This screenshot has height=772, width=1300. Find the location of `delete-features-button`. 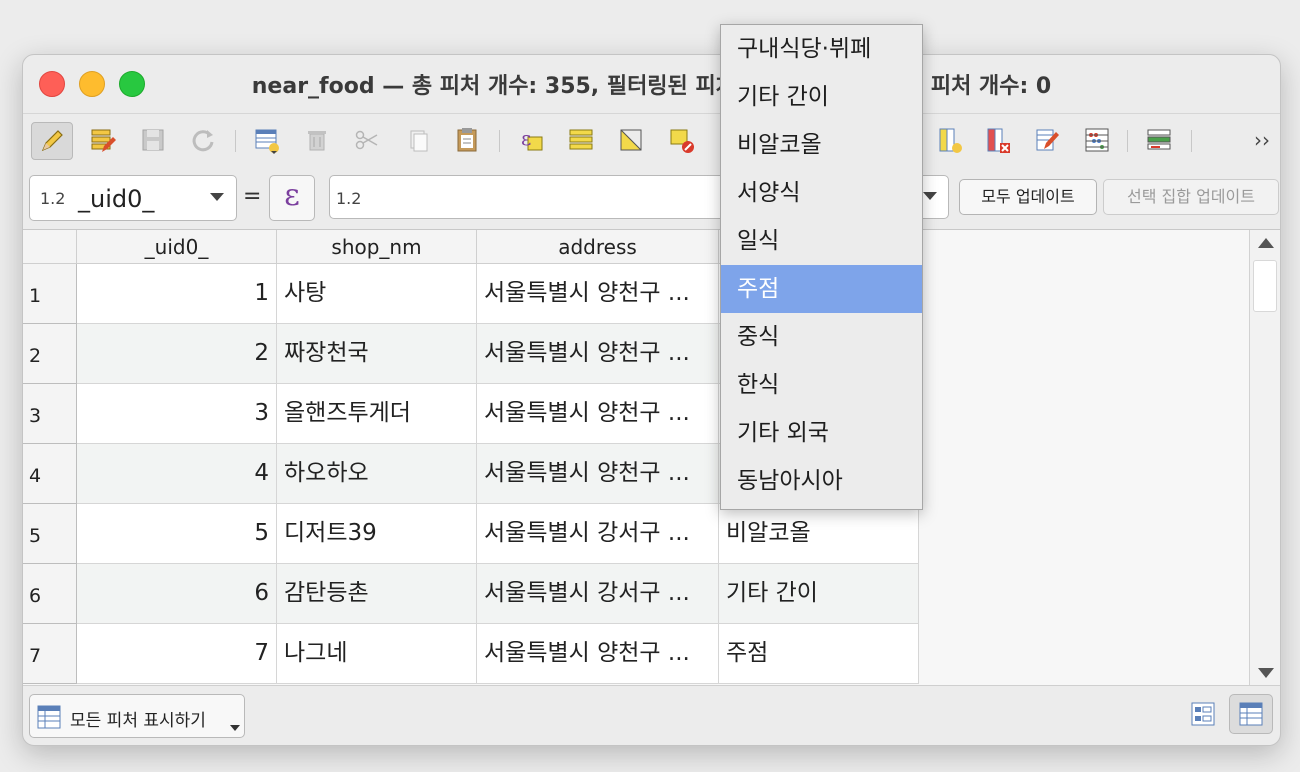

delete-features-button is located at coordinates (317, 140).